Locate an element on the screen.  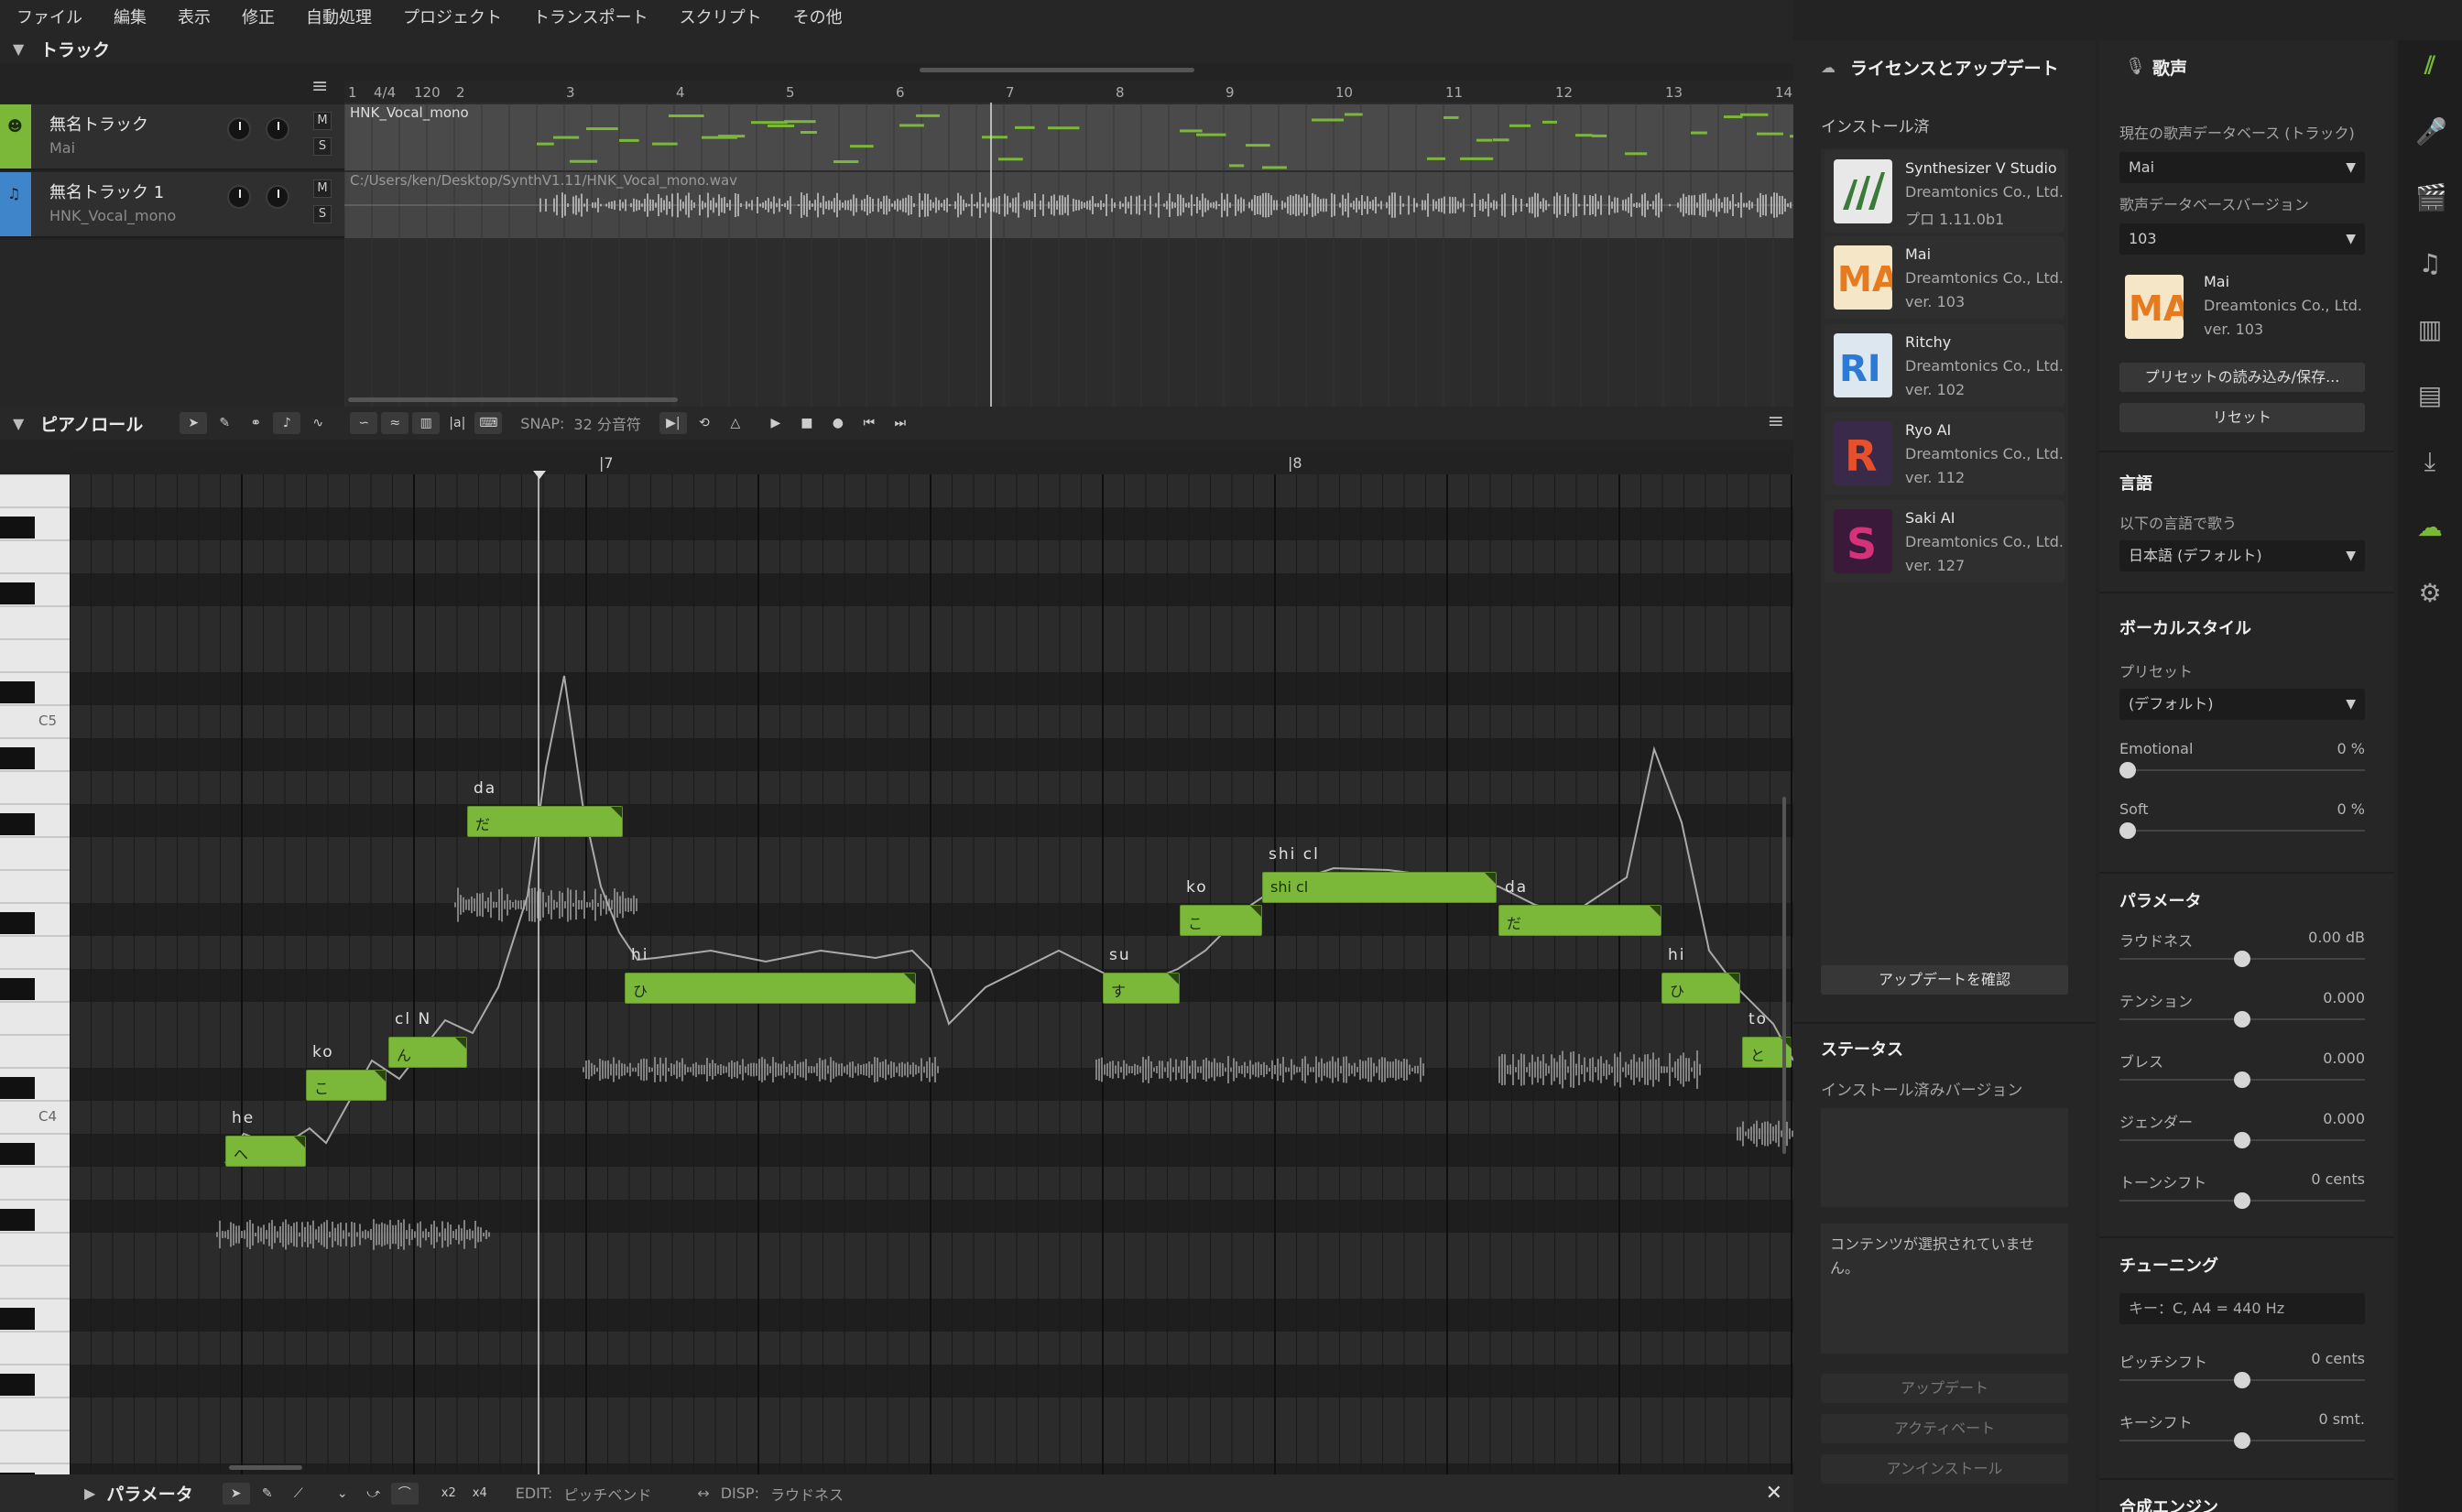
rewind-icon: ⏮ is located at coordinates (869, 423).